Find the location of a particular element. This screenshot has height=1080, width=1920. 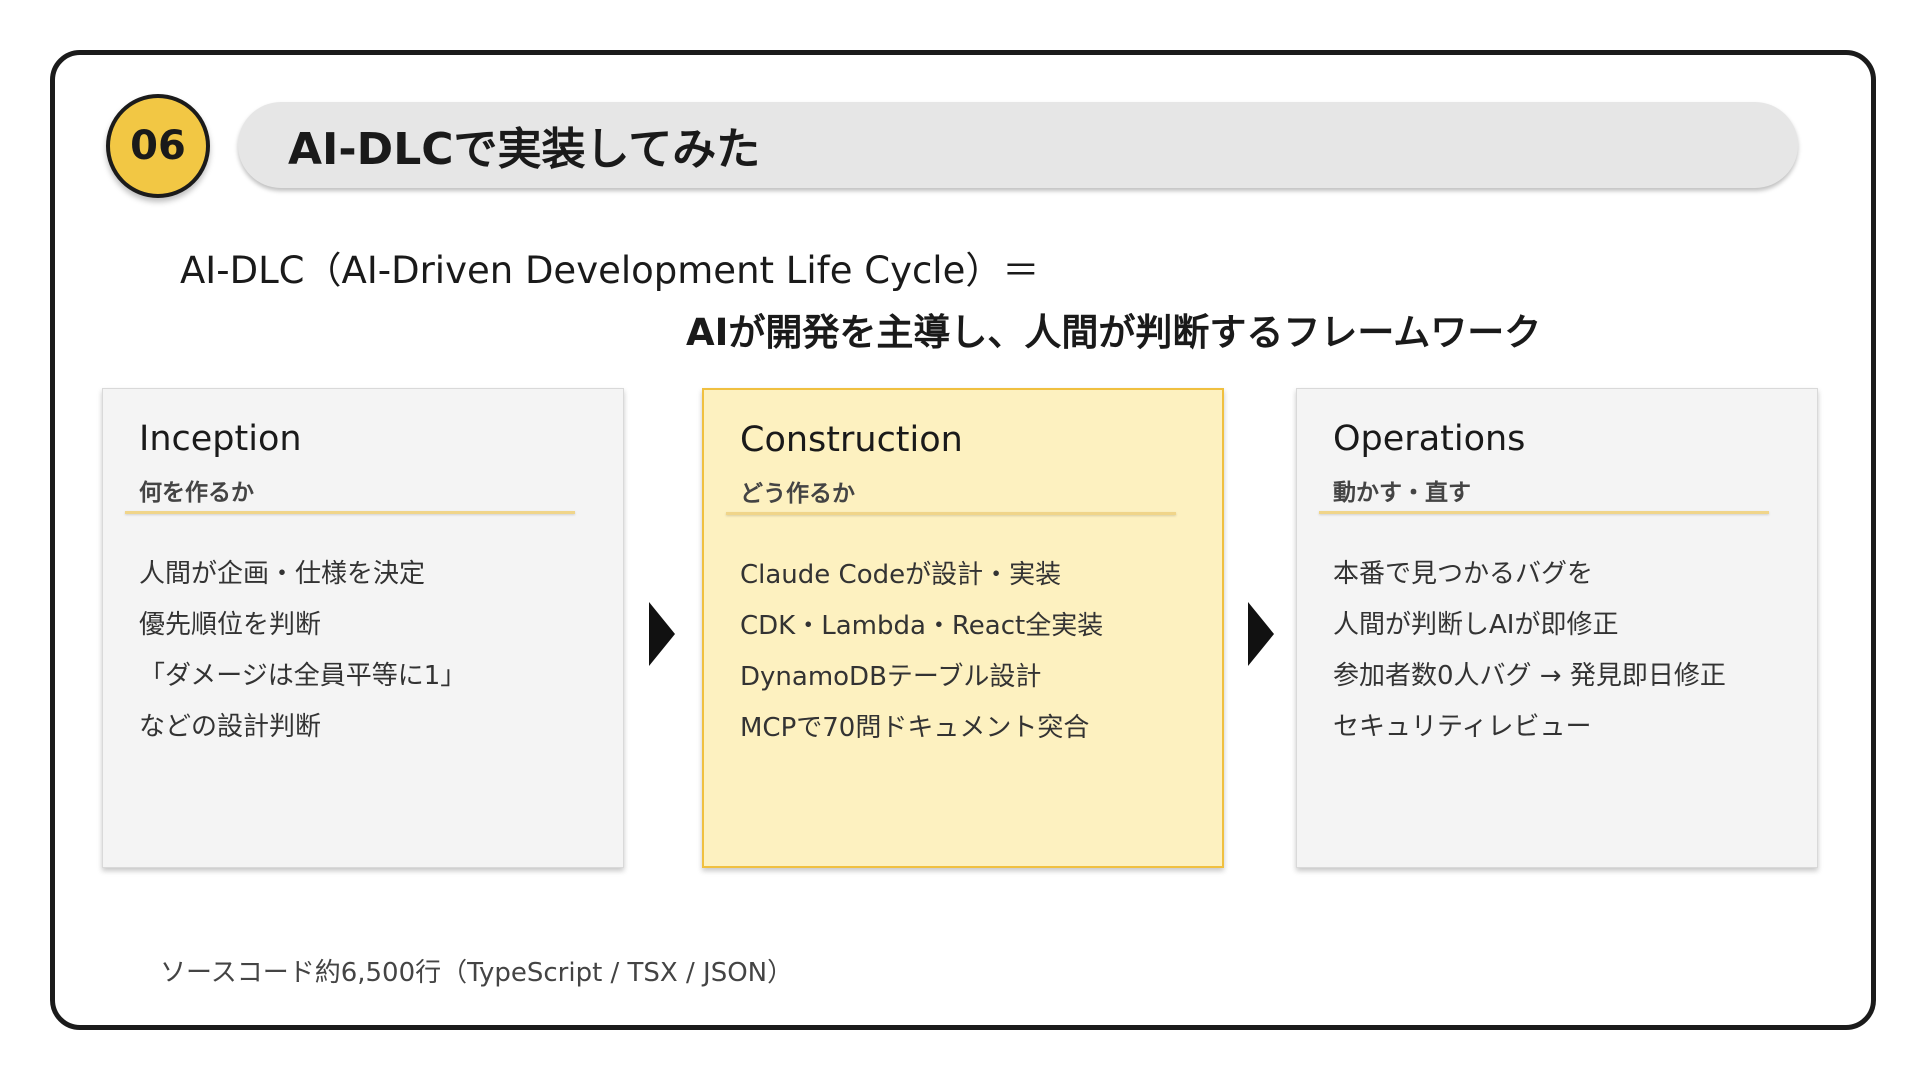

footer-note: ソースコード約6,500行（TypeScript / TSX / JSON） is located at coordinates (477, 973).